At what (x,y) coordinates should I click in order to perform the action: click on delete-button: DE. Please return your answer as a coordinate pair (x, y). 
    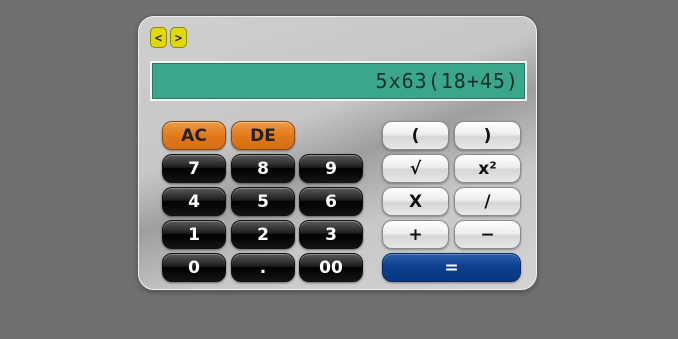
    Looking at the image, I should click on (263, 135).